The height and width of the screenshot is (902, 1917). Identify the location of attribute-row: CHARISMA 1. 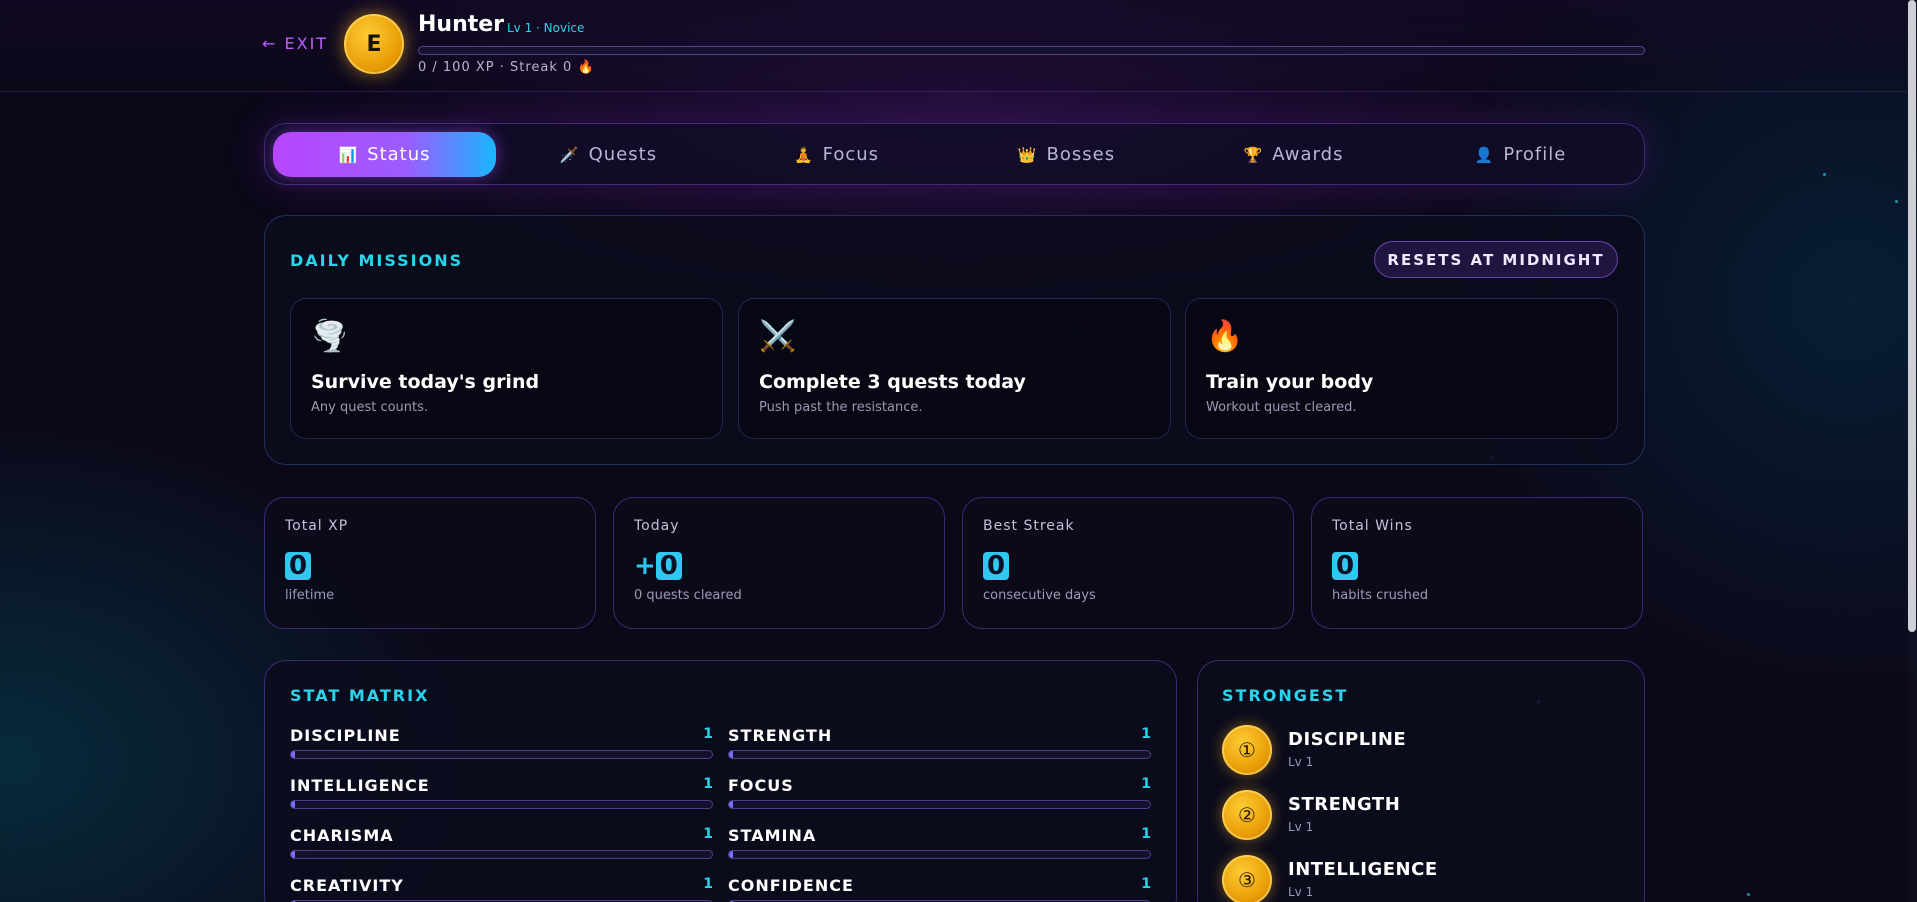
(501, 846).